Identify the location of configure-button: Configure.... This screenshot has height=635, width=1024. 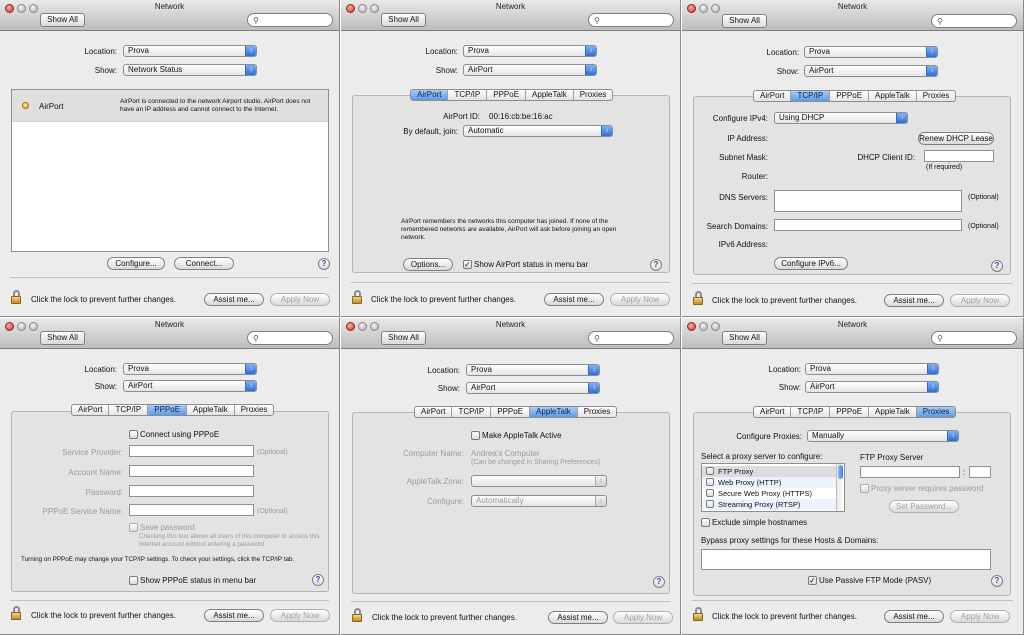
(136, 263).